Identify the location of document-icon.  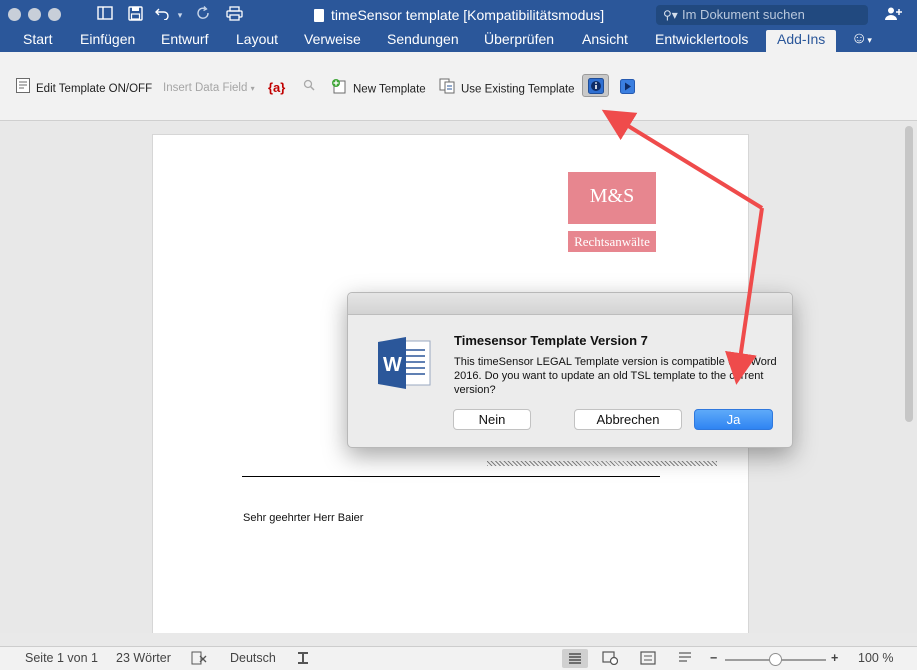
(319, 15).